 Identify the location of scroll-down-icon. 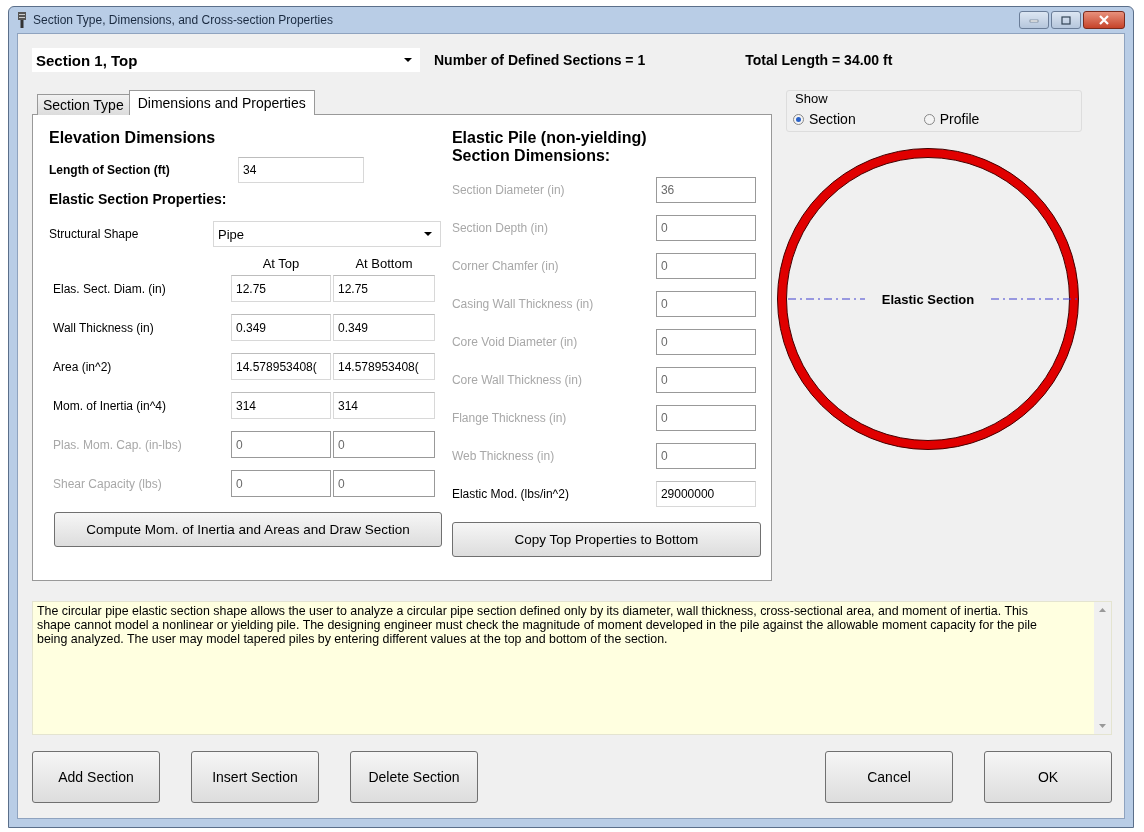
(1102, 726).